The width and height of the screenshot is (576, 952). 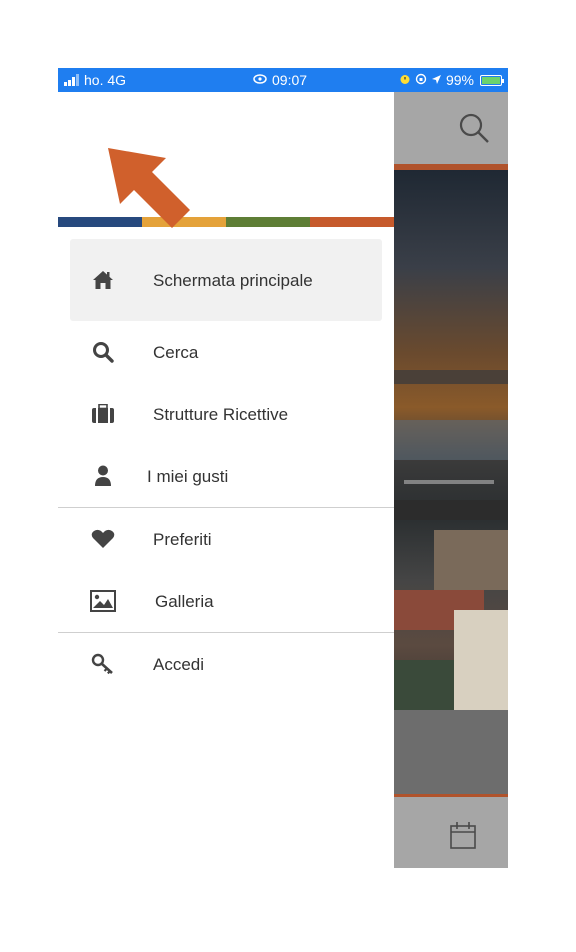 What do you see at coordinates (451, 440) in the screenshot?
I see `hero-photo` at bounding box center [451, 440].